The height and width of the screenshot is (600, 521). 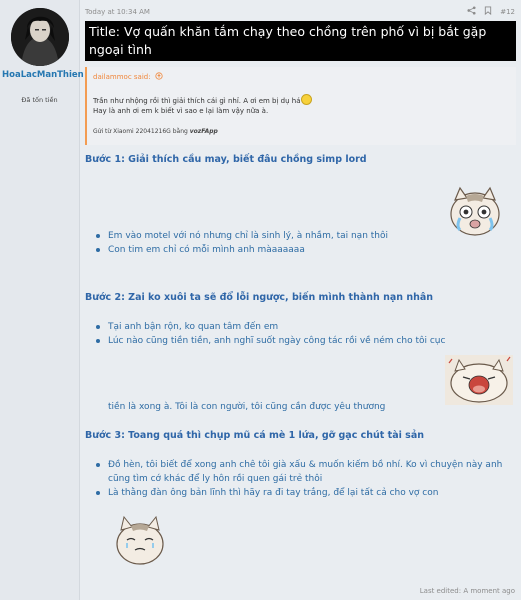 What do you see at coordinates (158, 77) in the screenshot?
I see `quote-jump-icon` at bounding box center [158, 77].